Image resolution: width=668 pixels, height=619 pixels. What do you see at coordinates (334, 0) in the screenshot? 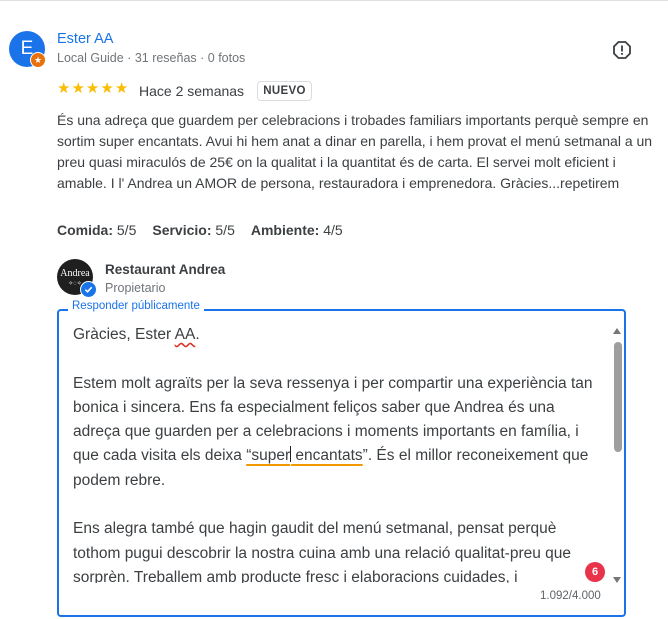
I see `top-divider` at bounding box center [334, 0].